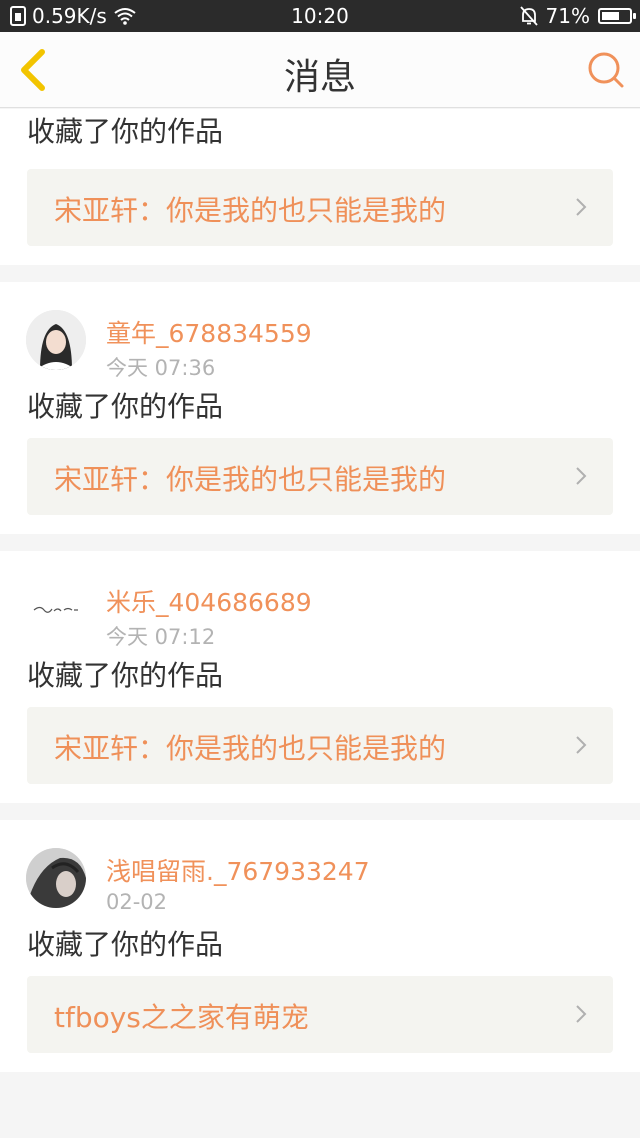  Describe the element at coordinates (209, 601) in the screenshot. I see `username: 米乐_404686689` at that location.